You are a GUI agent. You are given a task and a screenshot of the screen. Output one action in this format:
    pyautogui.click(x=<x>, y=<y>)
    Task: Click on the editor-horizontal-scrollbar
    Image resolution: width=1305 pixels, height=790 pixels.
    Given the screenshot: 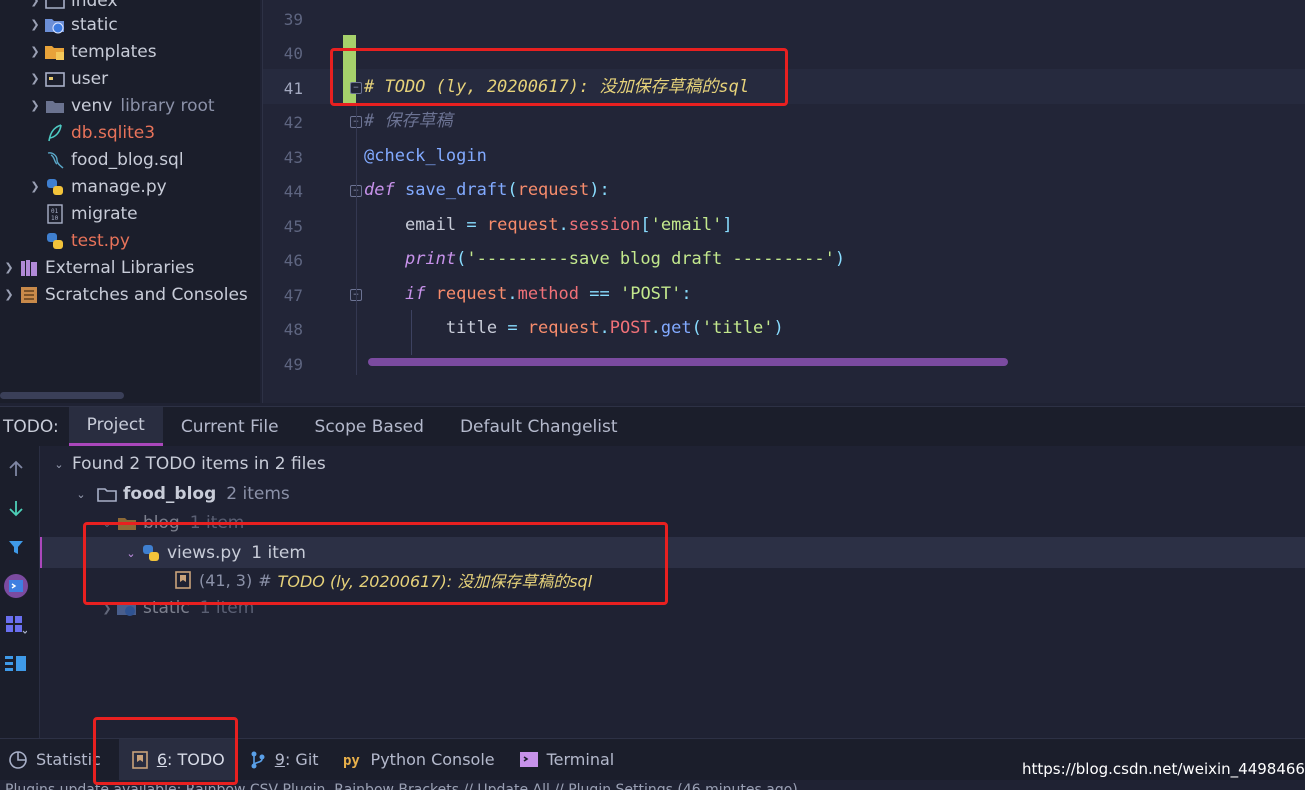 What is the action you would take?
    pyautogui.click(x=688, y=362)
    